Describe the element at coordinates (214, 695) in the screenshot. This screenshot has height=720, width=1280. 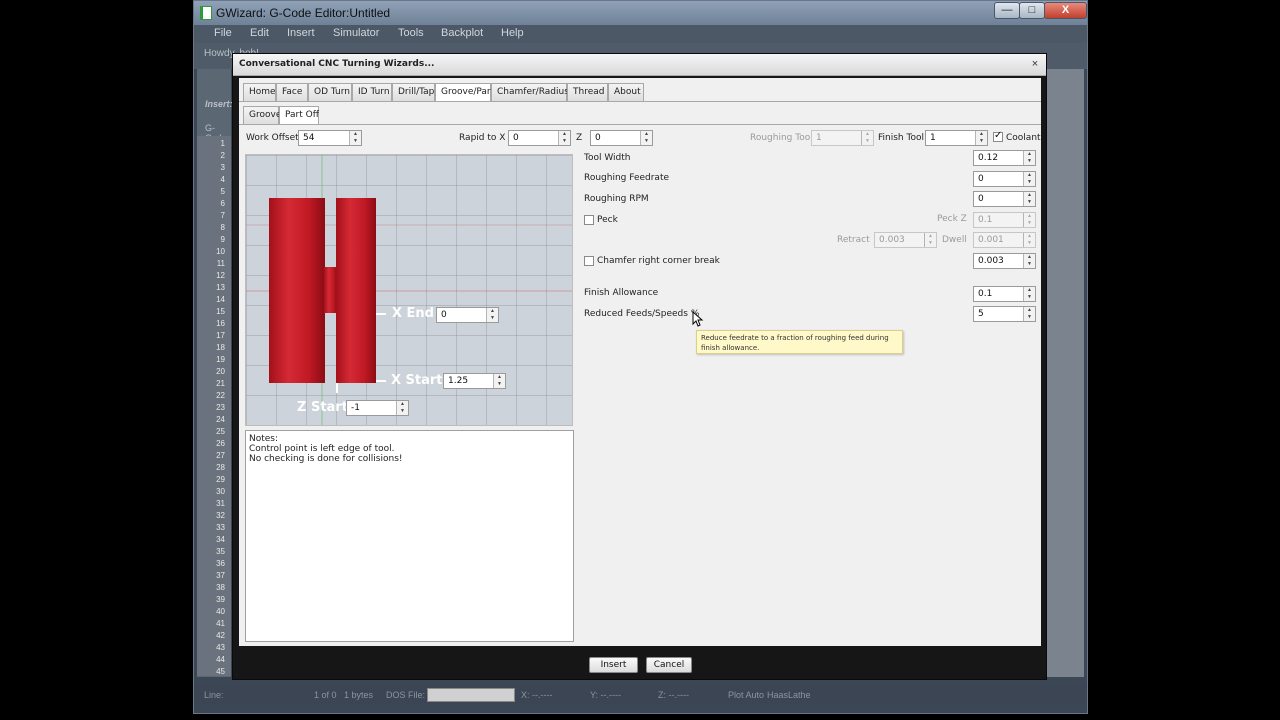
I see `status-line: Line:` at that location.